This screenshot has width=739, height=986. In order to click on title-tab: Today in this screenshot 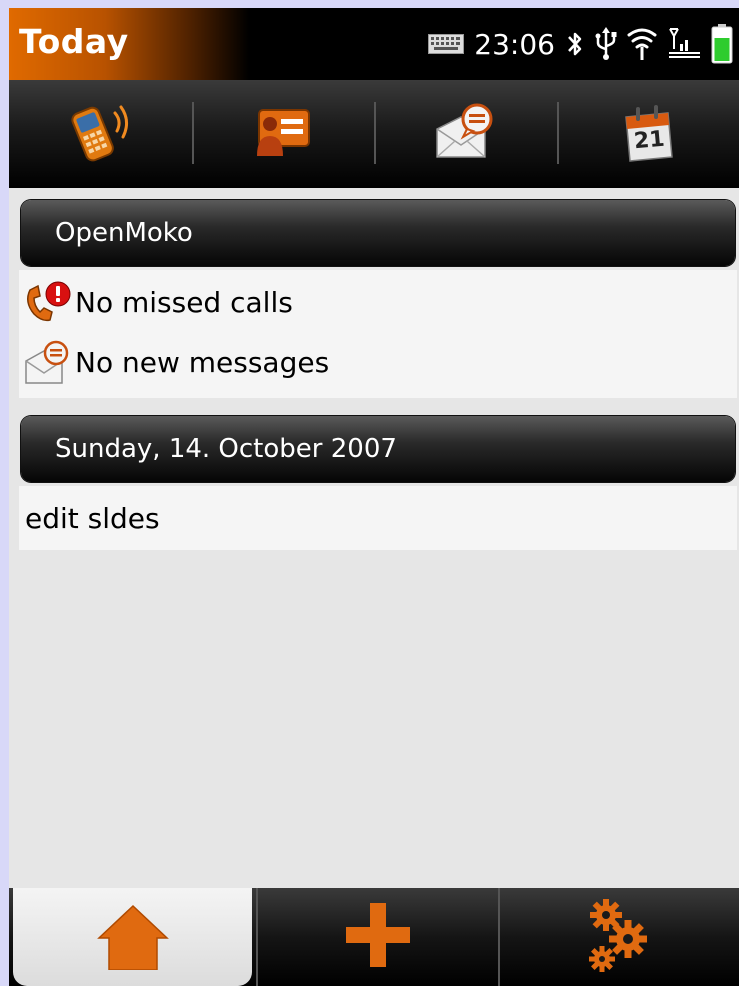, I will do `click(129, 44)`.